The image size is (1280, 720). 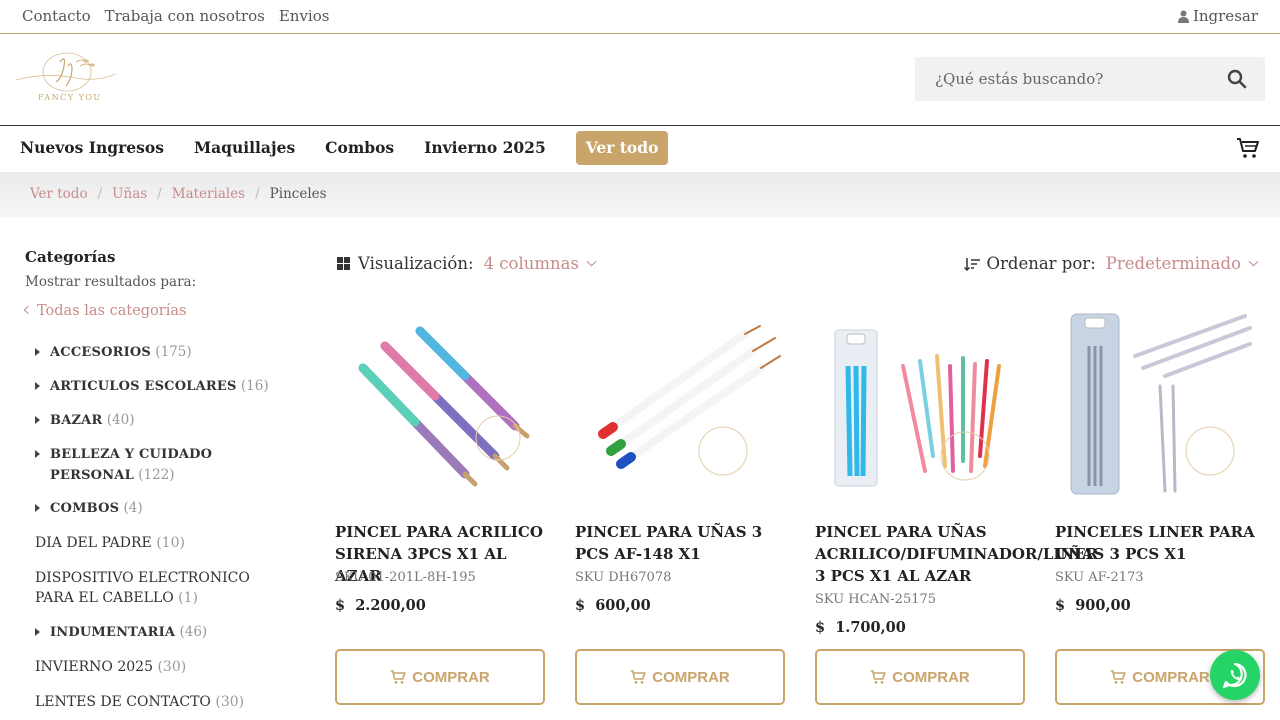 What do you see at coordinates (139, 702) in the screenshot?
I see `category-lentes: LENTES DE CONTACTO (30)` at bounding box center [139, 702].